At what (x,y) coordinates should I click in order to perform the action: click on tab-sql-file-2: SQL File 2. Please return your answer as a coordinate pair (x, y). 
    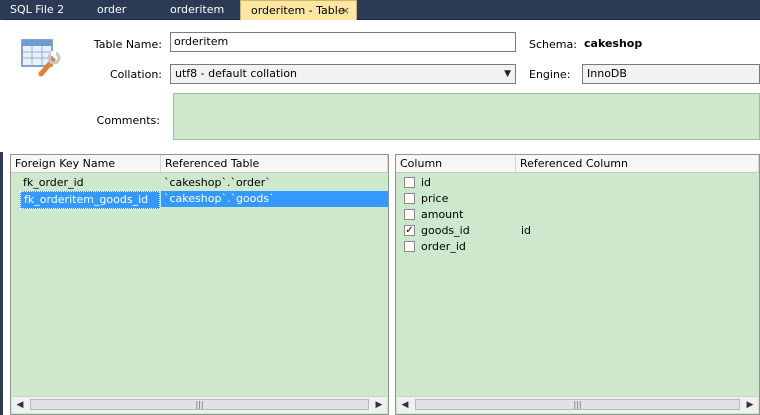
    Looking at the image, I should click on (42, 9).